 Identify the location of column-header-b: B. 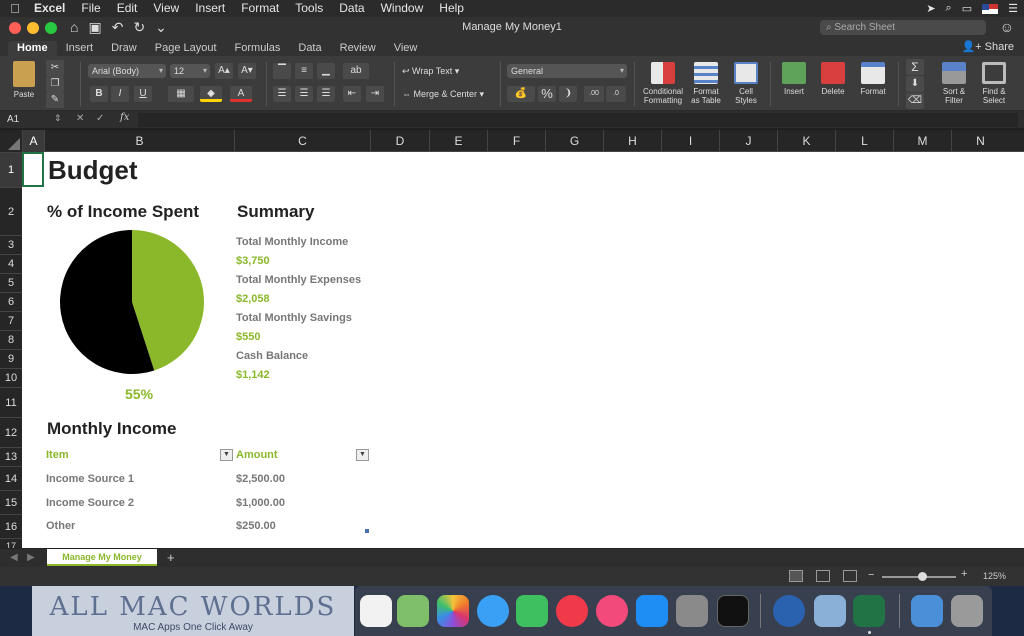
(139, 141).